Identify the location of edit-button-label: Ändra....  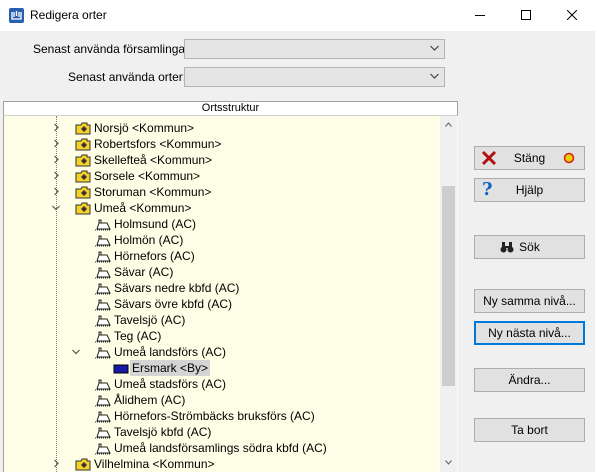
(529, 380).